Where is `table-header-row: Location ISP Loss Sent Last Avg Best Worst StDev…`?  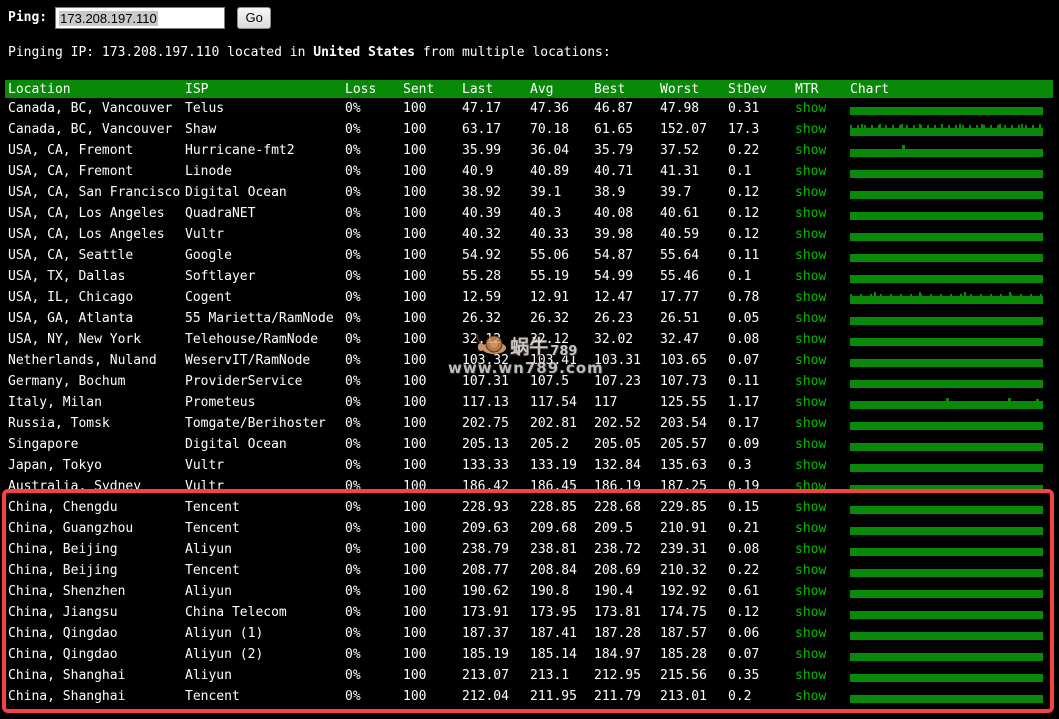
table-header-row: Location ISP Loss Sent Last Avg Best Worst StDev… is located at coordinates (529, 89).